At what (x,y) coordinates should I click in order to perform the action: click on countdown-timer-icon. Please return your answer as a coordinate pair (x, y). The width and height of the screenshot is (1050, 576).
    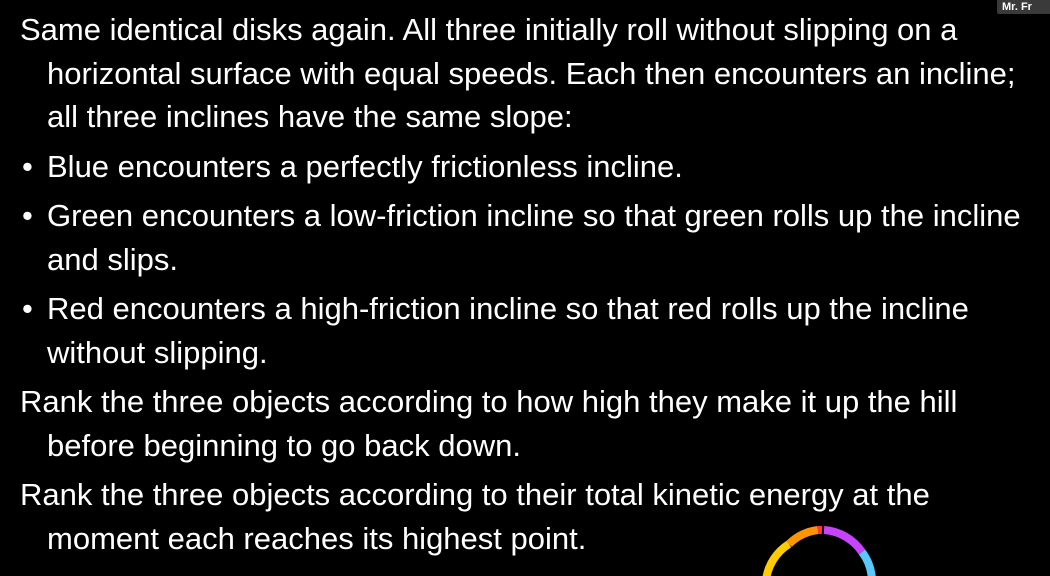
    Looking at the image, I should click on (819, 550).